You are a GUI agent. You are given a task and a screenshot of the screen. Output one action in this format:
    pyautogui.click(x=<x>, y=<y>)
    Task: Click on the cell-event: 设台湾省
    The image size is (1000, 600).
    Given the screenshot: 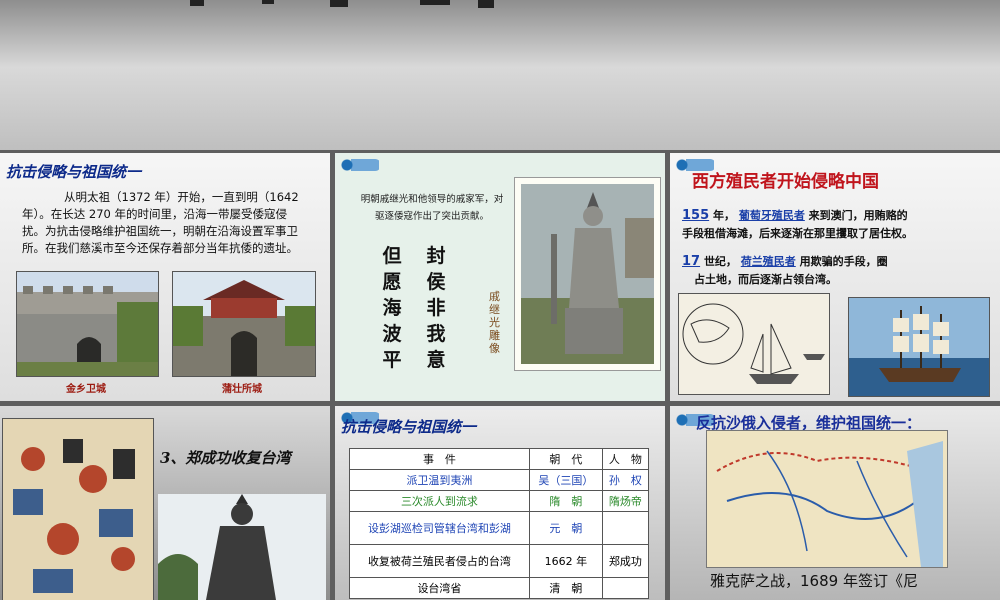 What is the action you would take?
    pyautogui.click(x=439, y=588)
    